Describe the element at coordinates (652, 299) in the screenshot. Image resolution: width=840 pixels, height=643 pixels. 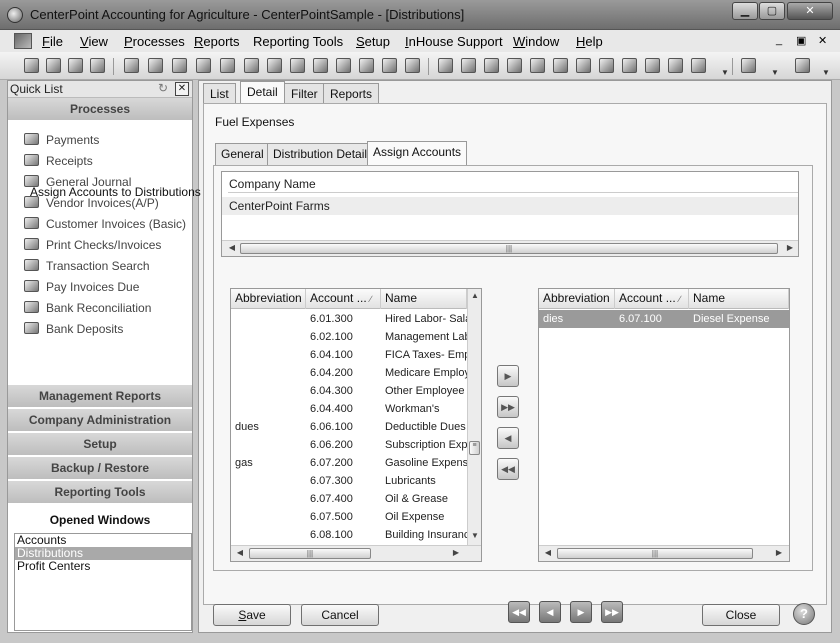
I see `column-header-account: Account ... ∕` at that location.